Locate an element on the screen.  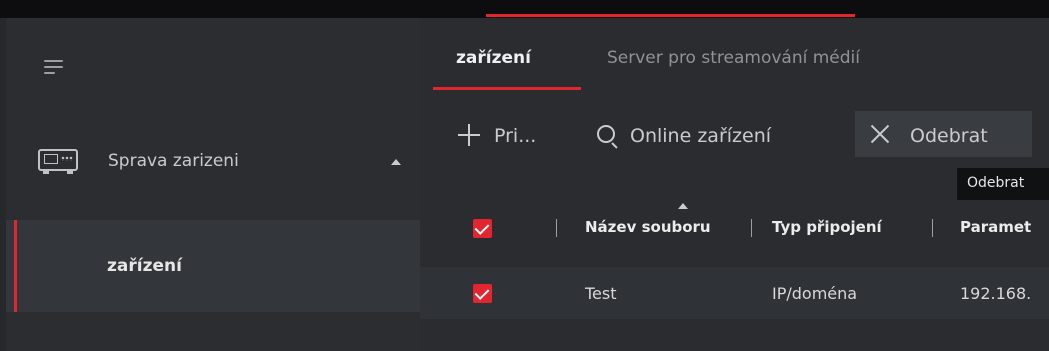
column-header-params: Paramet is located at coordinates (1004, 227).